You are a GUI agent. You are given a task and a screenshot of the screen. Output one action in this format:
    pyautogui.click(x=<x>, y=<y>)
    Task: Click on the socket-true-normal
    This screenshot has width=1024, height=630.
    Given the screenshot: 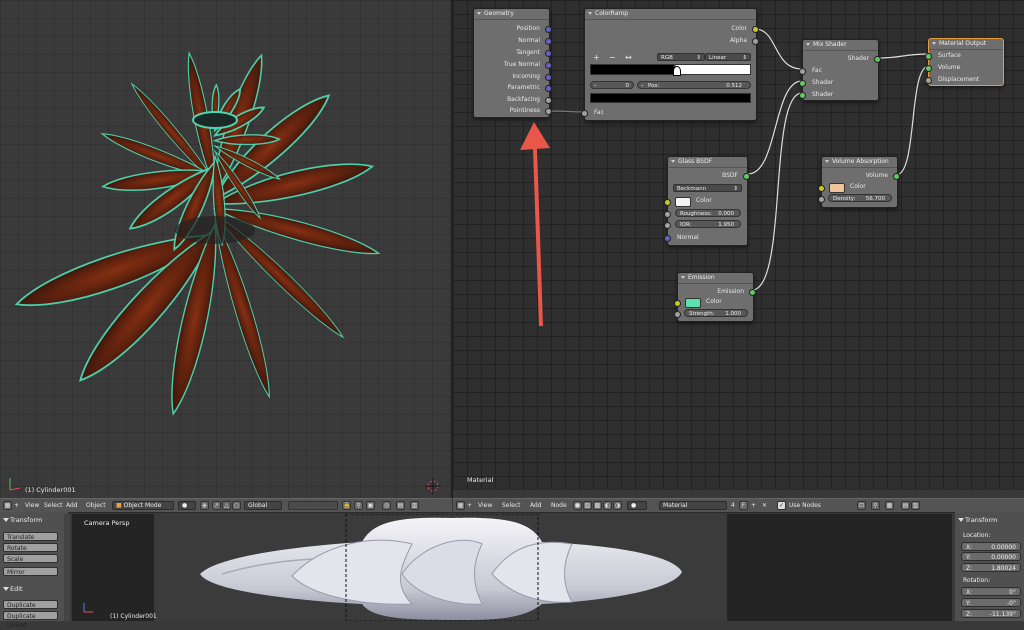 What is the action you would take?
    pyautogui.click(x=548, y=65)
    